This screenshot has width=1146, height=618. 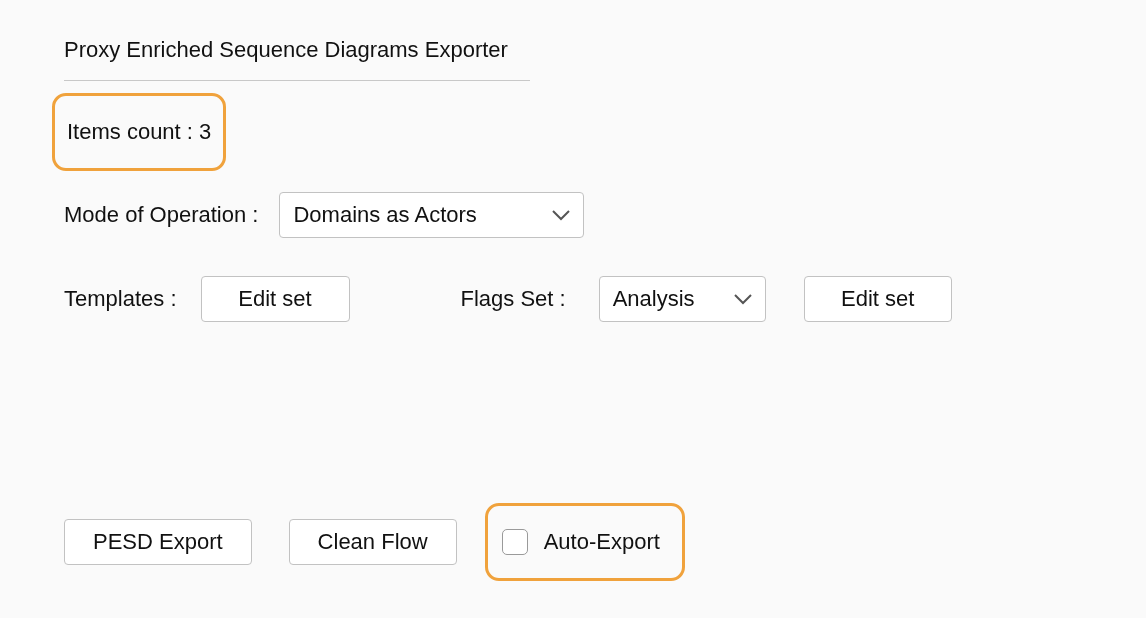 I want to click on items-count-text: Items count : 3, so click(x=139, y=132).